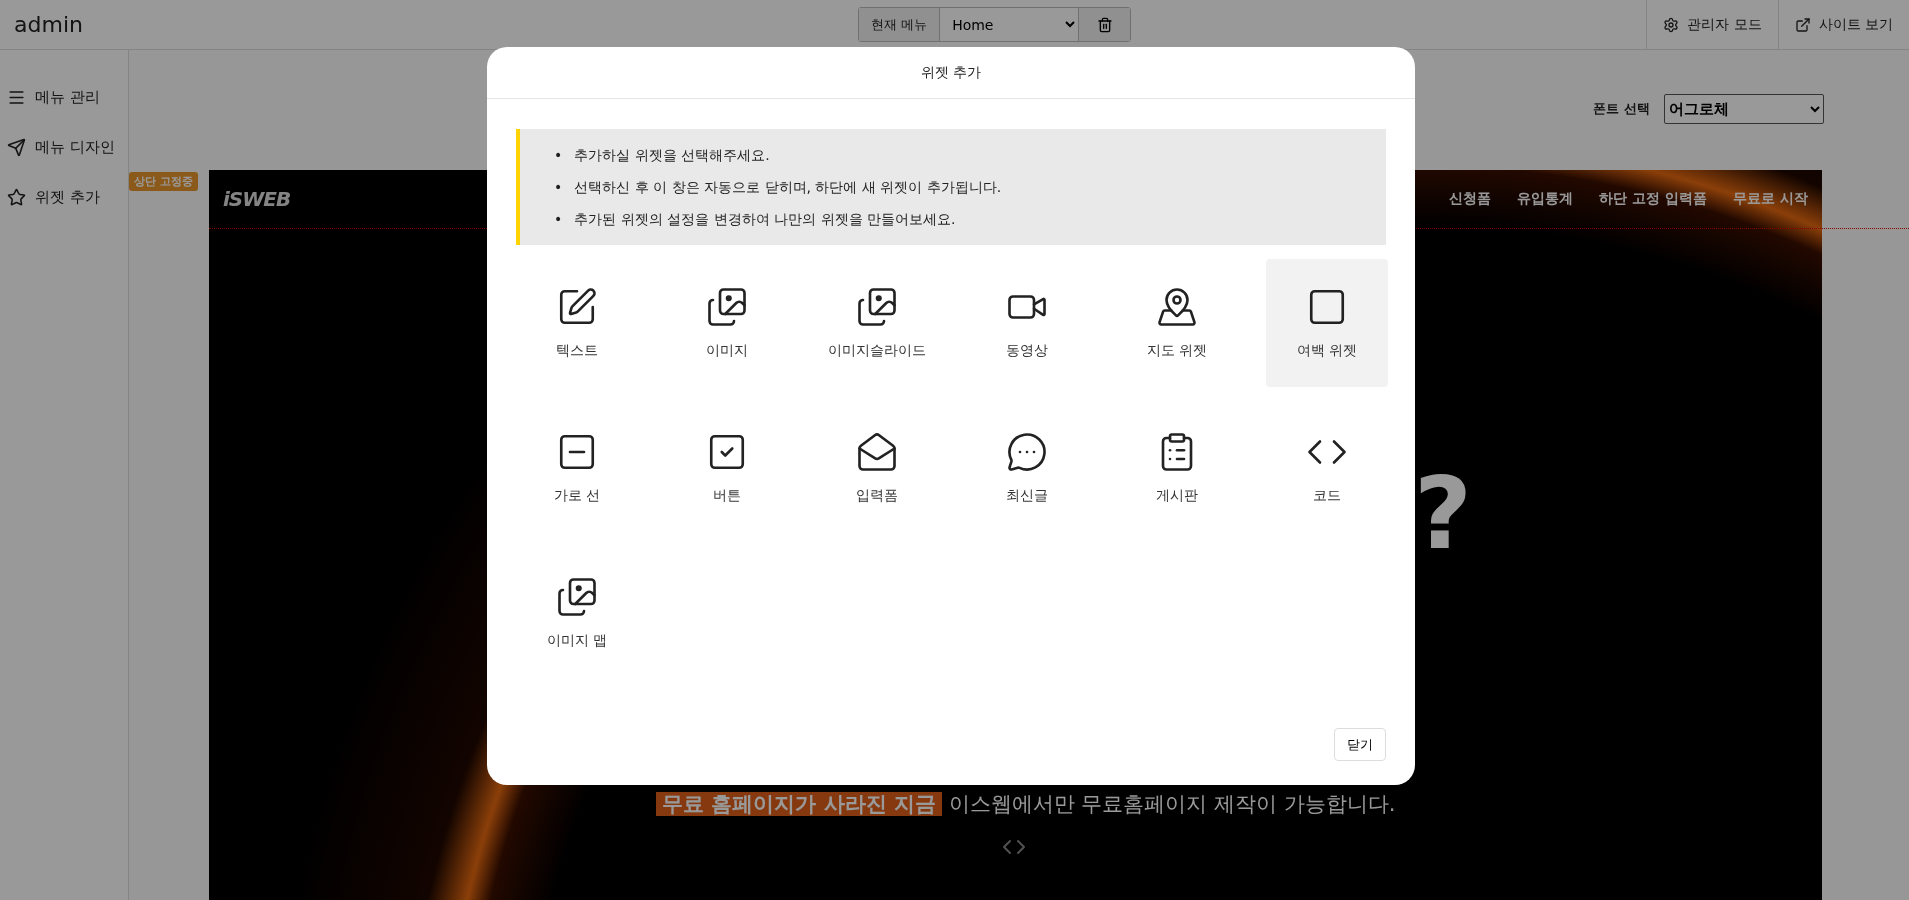  Describe the element at coordinates (1671, 24) in the screenshot. I see `settings-icon` at that location.